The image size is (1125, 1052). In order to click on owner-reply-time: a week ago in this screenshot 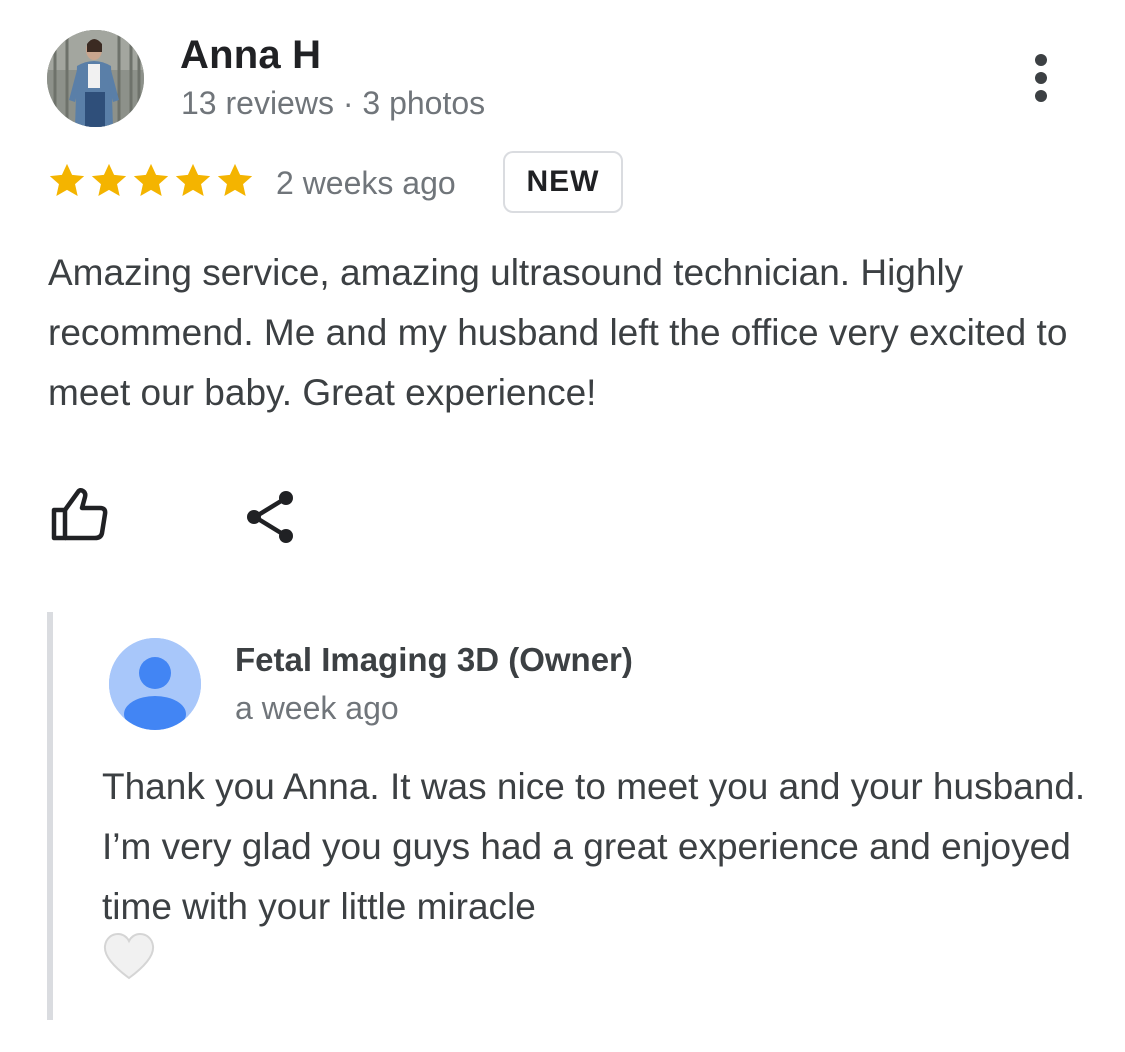, I will do `click(317, 708)`.